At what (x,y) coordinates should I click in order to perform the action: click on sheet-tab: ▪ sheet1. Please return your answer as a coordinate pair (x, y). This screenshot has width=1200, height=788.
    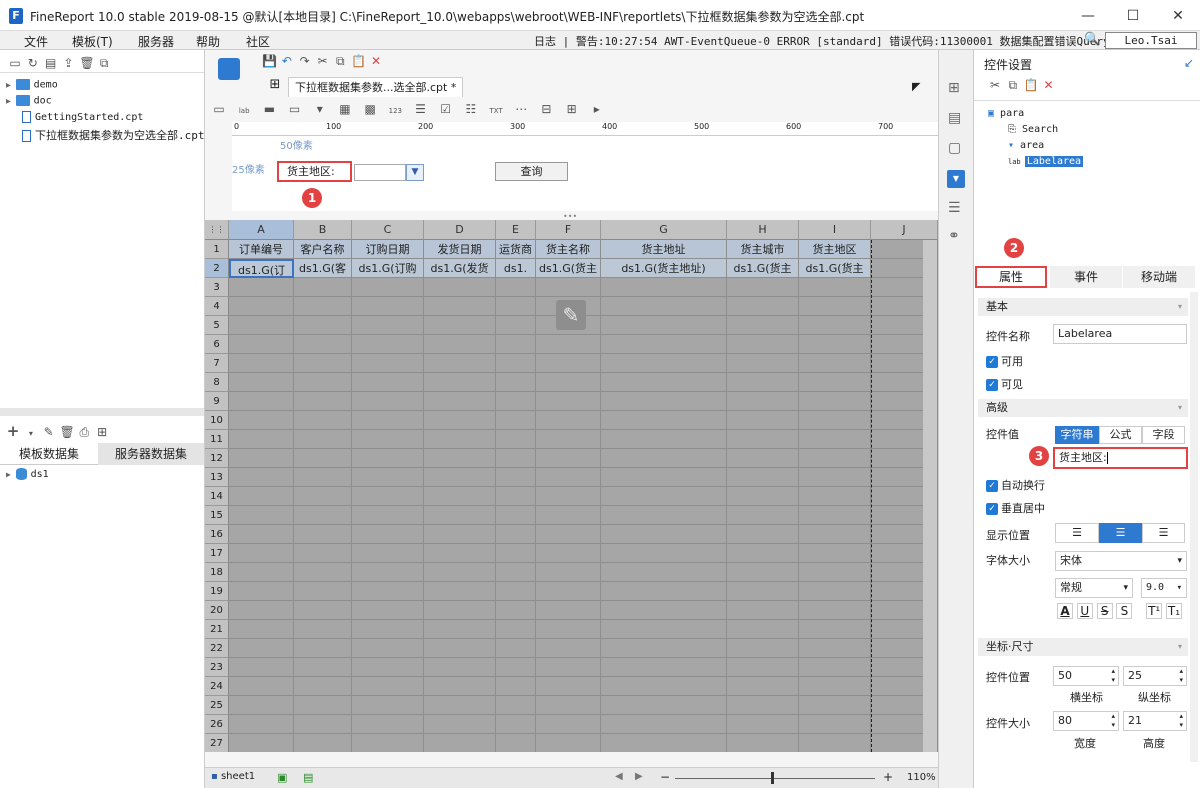
    Looking at the image, I should click on (233, 776).